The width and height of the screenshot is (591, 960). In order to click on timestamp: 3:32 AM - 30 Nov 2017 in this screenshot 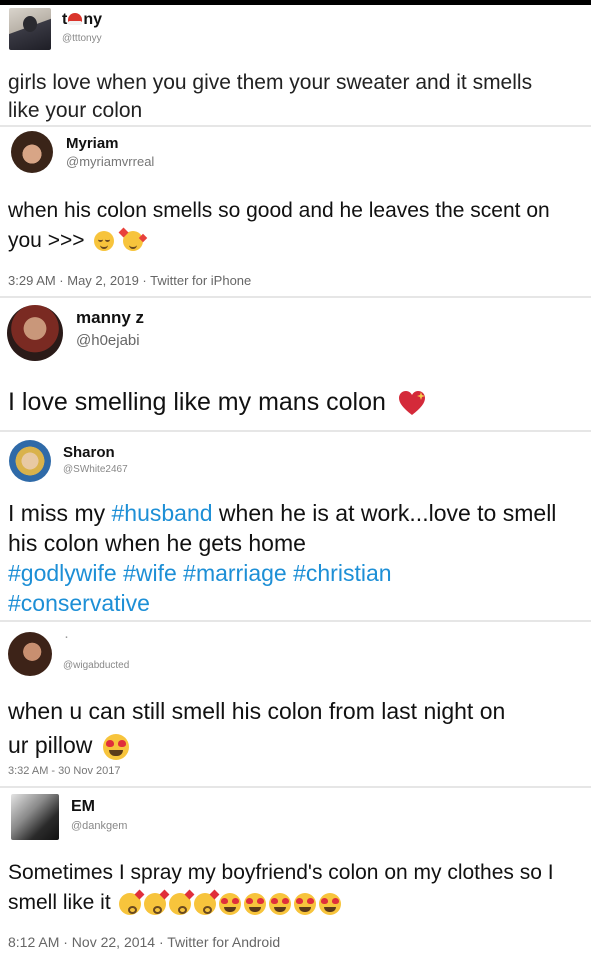, I will do `click(64, 771)`.